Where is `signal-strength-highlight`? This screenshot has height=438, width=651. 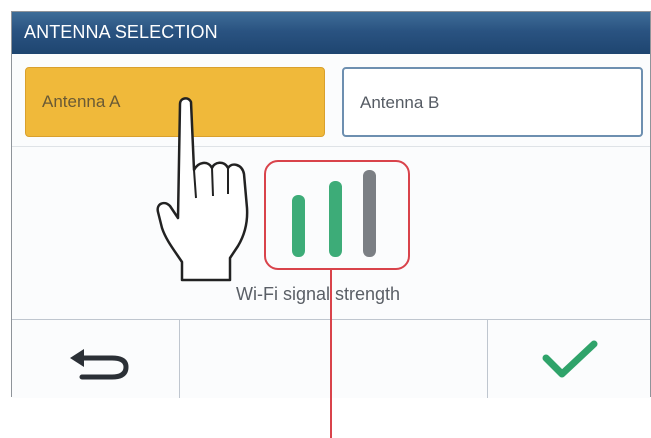
signal-strength-highlight is located at coordinates (337, 215).